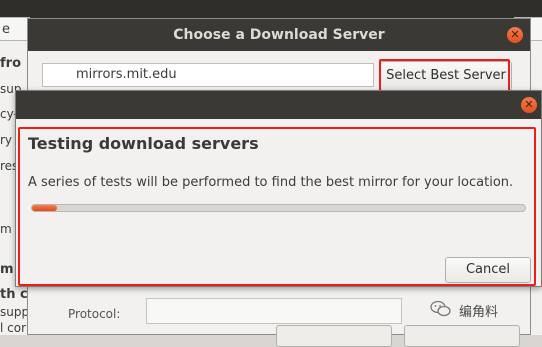  I want to click on server-field: mirrors.mit.edu, so click(208, 75).